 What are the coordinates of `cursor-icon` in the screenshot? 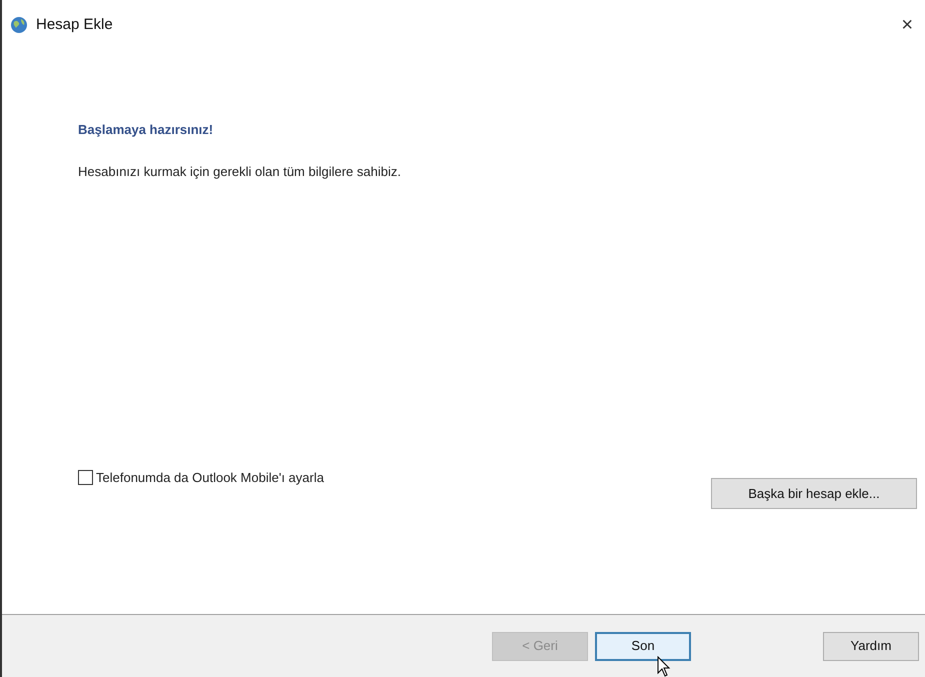 It's located at (664, 666).